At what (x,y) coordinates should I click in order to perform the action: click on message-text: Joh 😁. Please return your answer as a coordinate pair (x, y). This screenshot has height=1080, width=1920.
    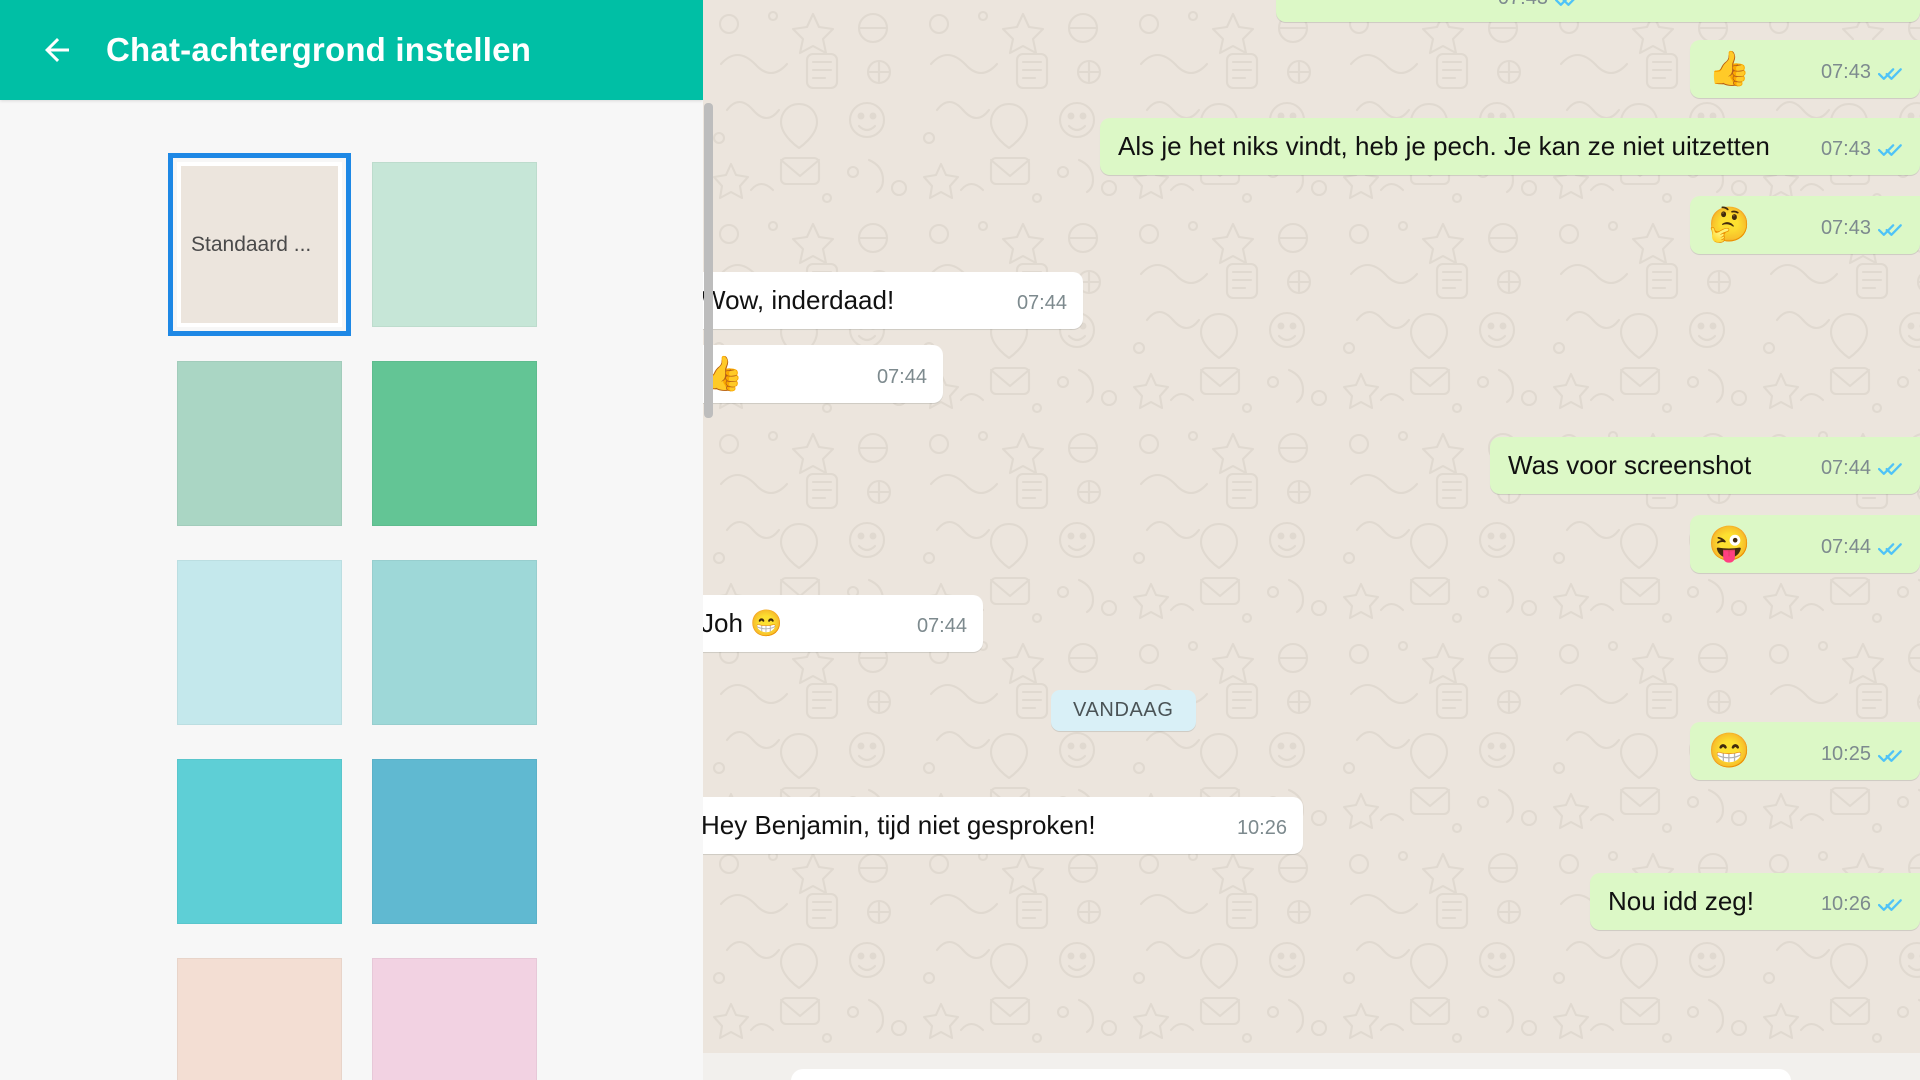
    Looking at the image, I should click on (743, 623).